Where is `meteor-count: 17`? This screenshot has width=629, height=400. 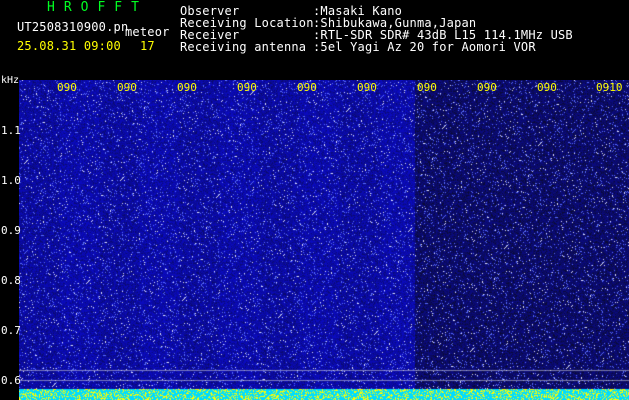 meteor-count: 17 is located at coordinates (147, 46).